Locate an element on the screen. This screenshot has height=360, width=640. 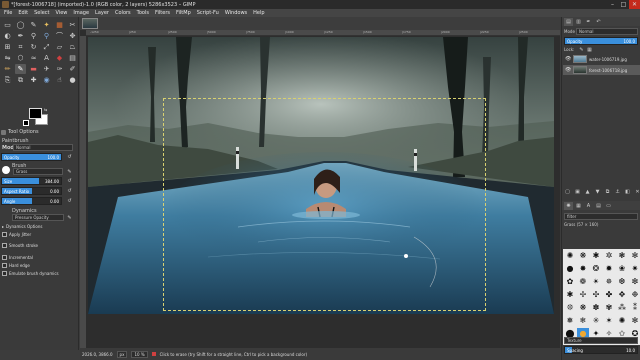
brush-thumbnail: ❀ is located at coordinates (622, 269).